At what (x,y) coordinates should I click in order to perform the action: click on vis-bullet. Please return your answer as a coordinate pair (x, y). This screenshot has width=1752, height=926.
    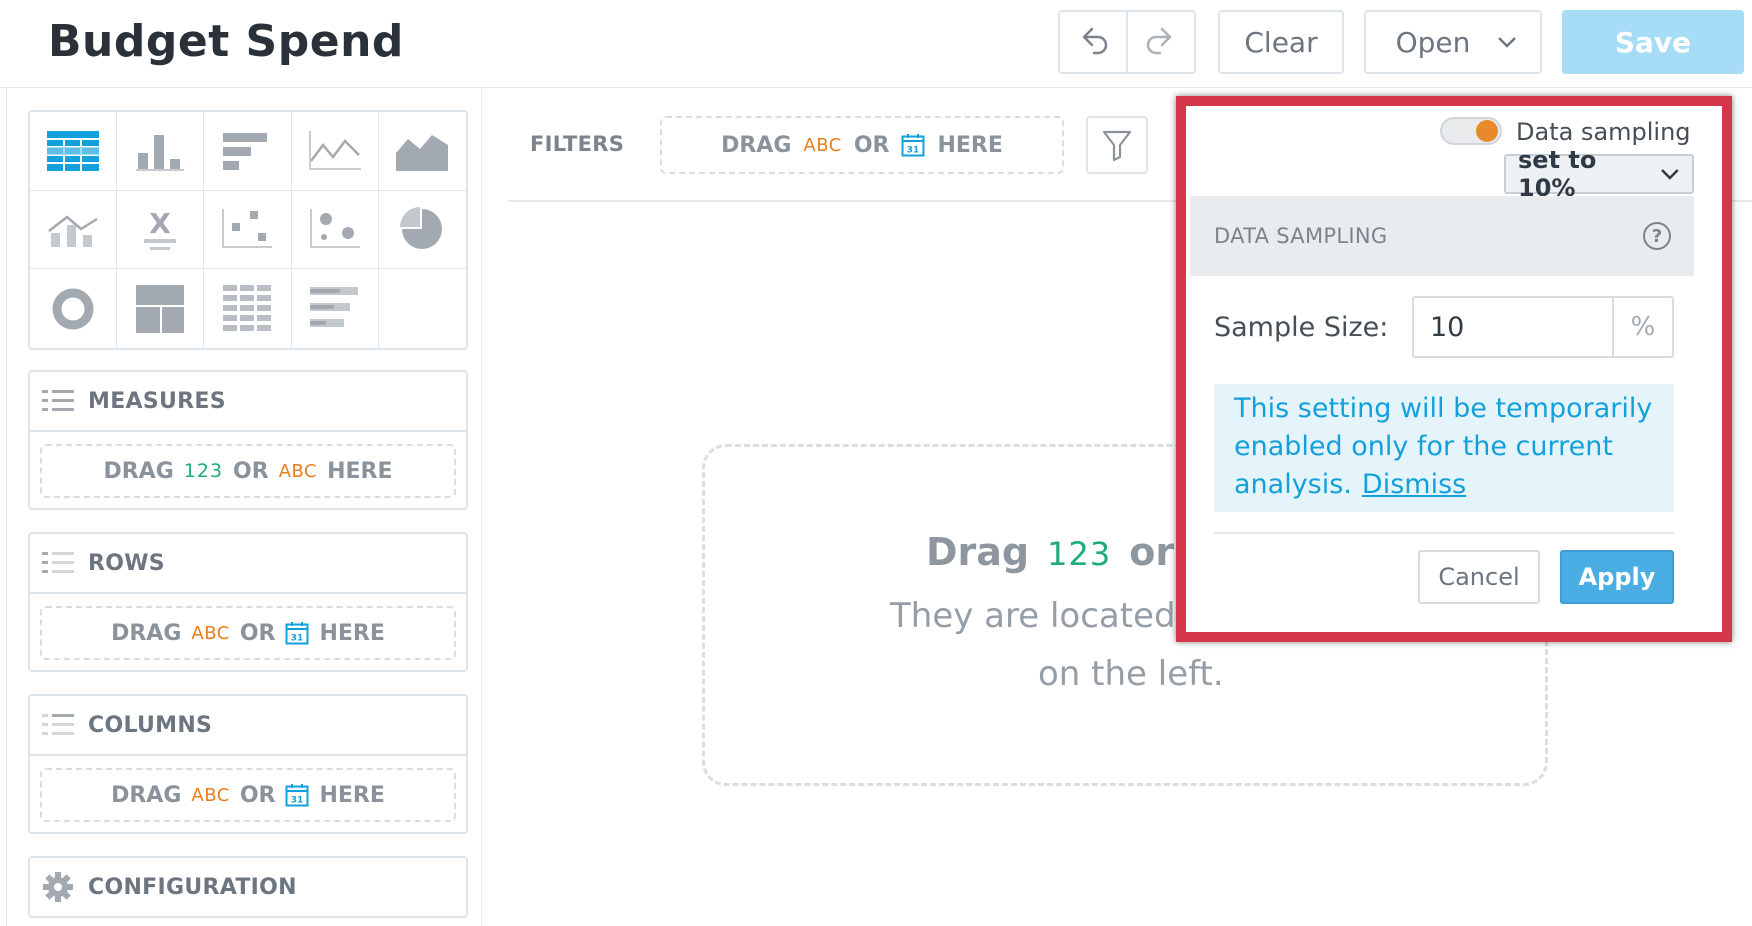
    Looking at the image, I should click on (335, 308).